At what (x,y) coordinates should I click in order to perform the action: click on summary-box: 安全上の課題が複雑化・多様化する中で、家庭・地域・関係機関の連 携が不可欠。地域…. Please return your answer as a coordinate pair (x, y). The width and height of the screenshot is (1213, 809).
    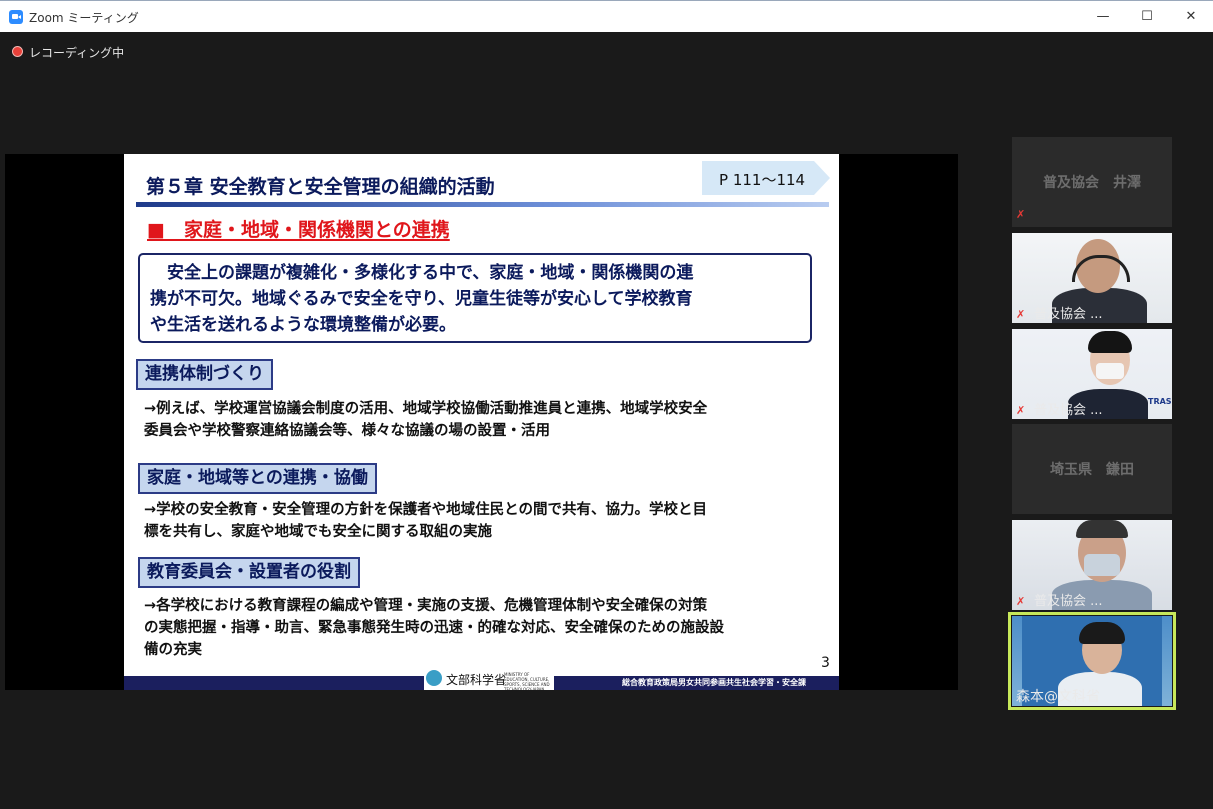
    Looking at the image, I should click on (475, 298).